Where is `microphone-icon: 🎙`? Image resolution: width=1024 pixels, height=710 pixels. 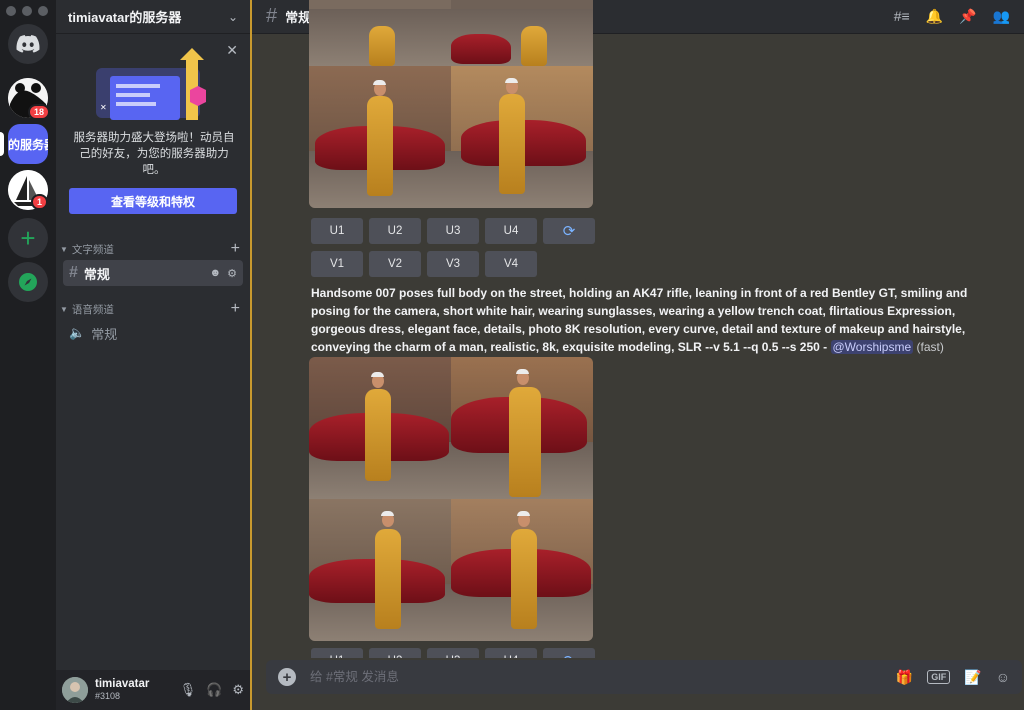 microphone-icon: 🎙 is located at coordinates (188, 690).